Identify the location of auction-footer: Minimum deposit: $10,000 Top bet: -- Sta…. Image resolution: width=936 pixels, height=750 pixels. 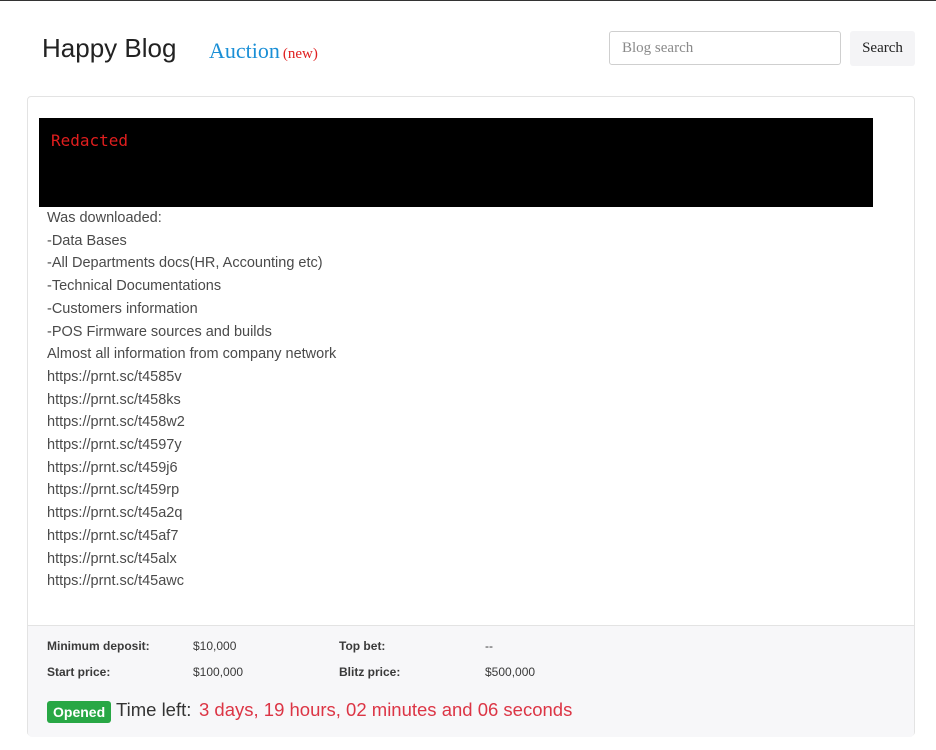
(471, 681).